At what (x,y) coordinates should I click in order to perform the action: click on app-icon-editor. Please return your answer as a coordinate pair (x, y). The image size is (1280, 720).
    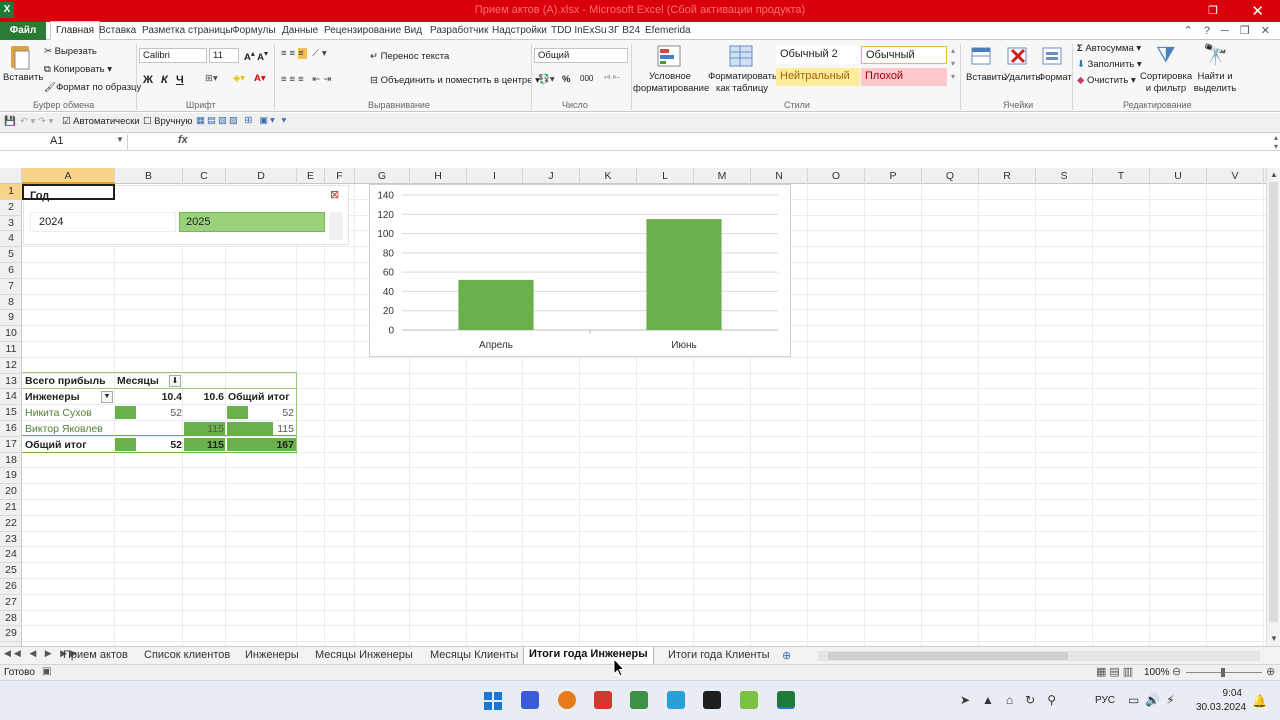
    Looking at the image, I should click on (639, 700).